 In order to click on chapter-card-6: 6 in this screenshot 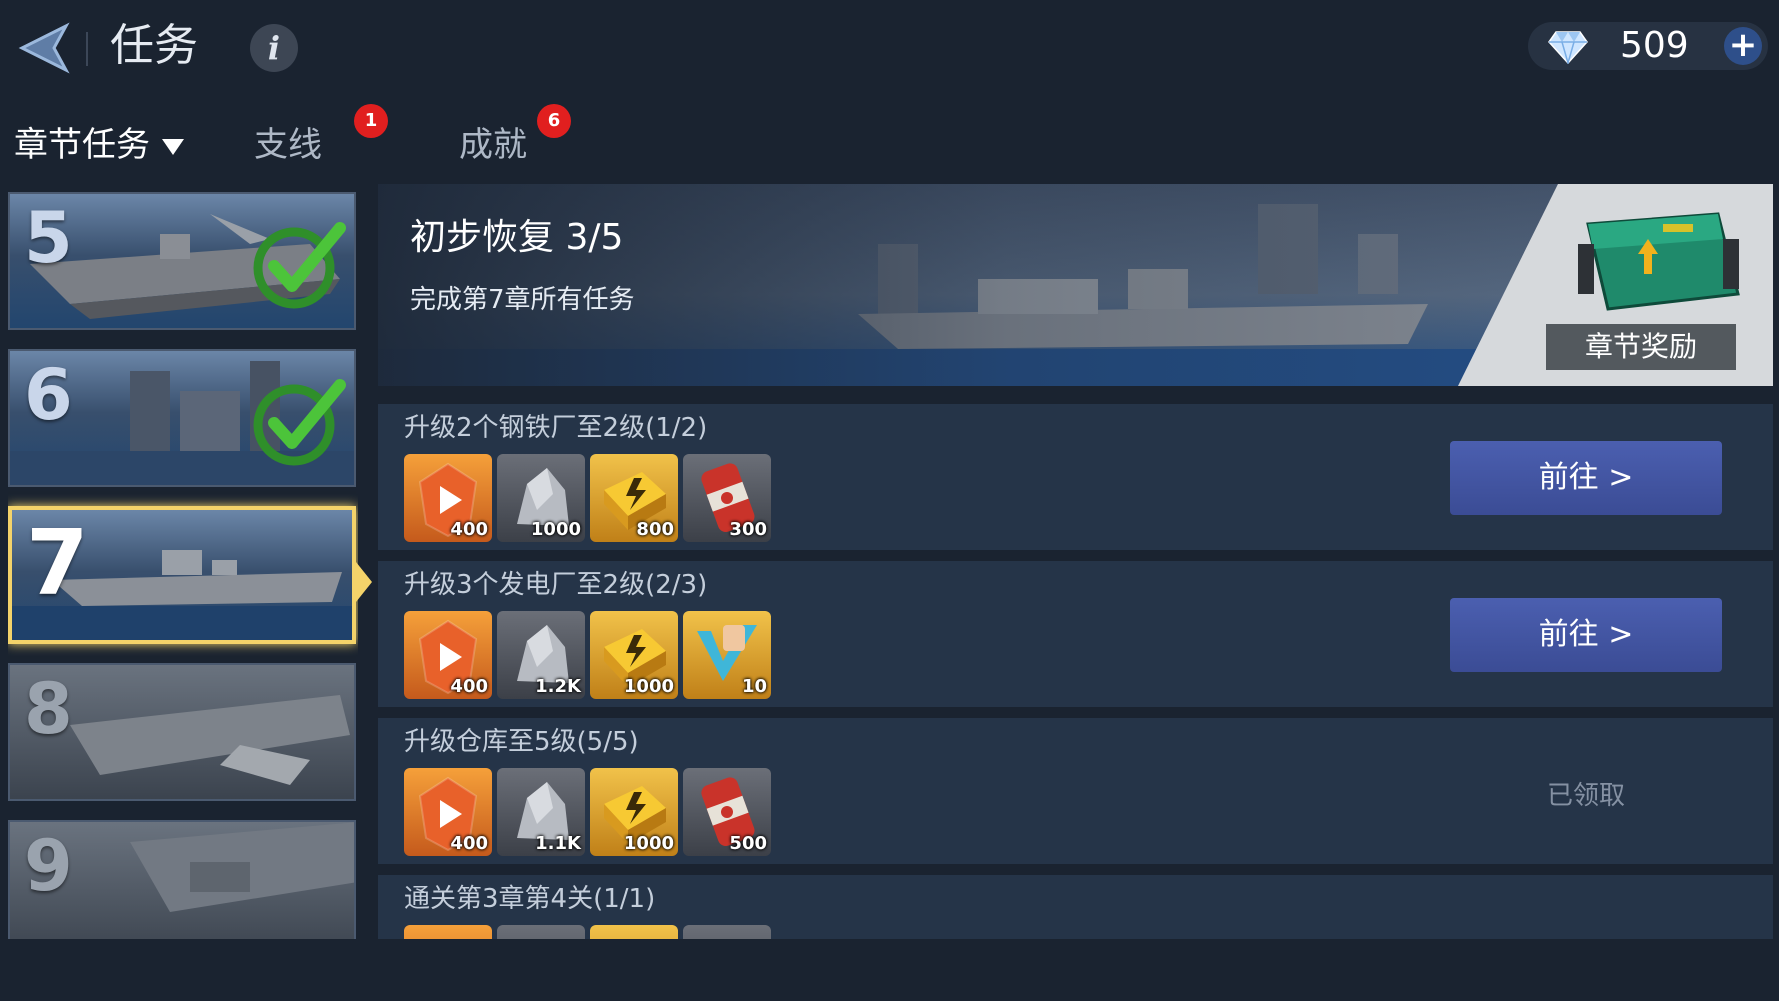, I will do `click(182, 418)`.